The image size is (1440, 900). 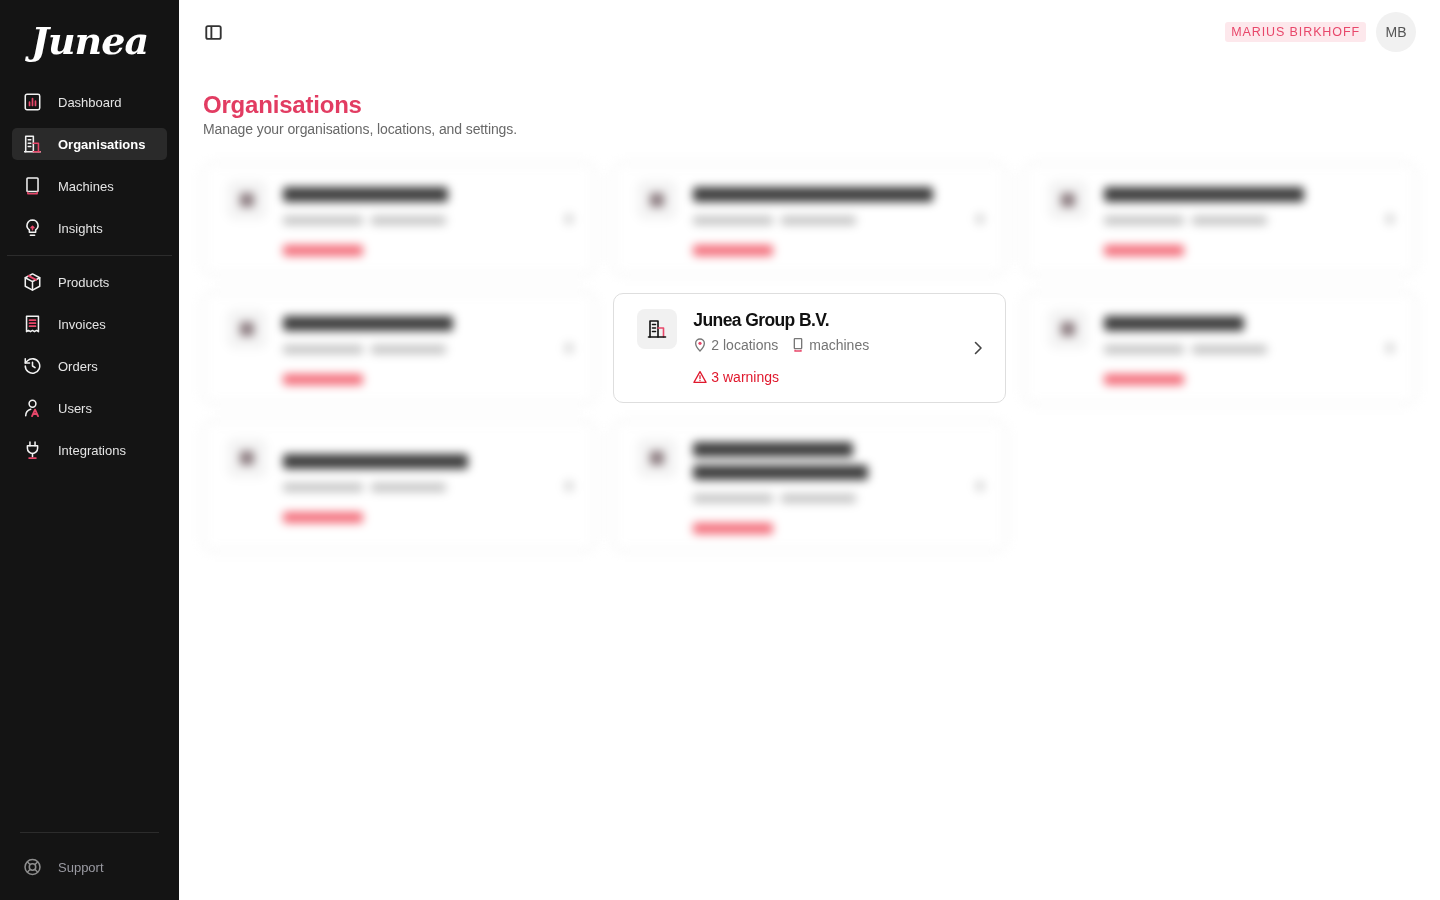 I want to click on organisation-name: Junea Group B.V., so click(x=761, y=320).